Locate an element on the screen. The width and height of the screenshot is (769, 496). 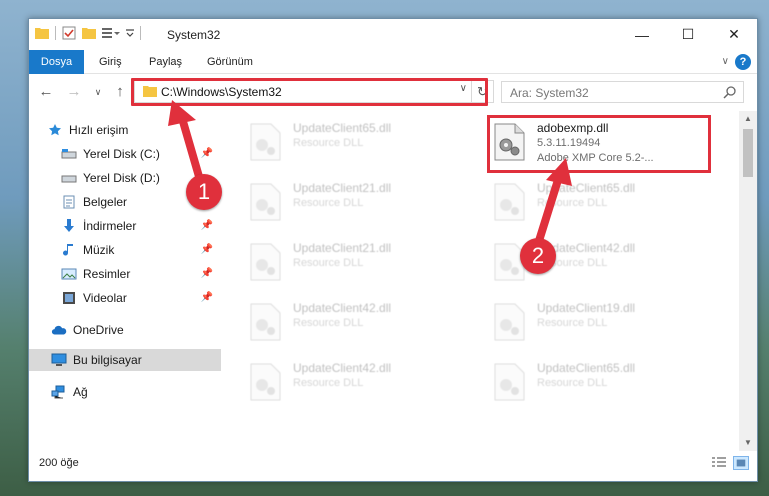
address-highlight-box is located at coordinates (309, 92).